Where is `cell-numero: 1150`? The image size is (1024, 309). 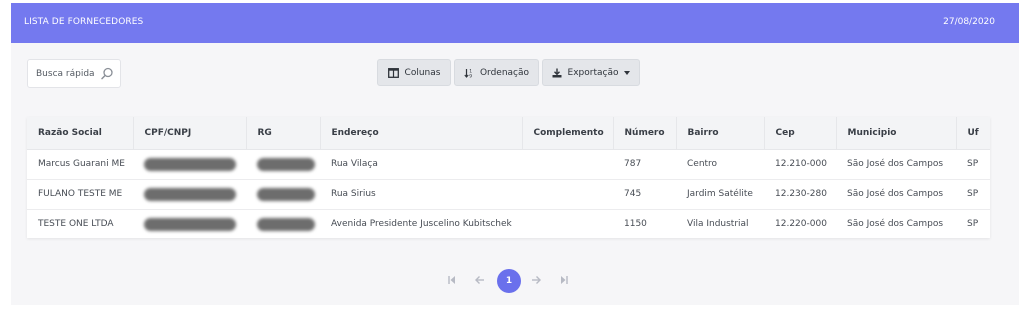 cell-numero: 1150 is located at coordinates (635, 224).